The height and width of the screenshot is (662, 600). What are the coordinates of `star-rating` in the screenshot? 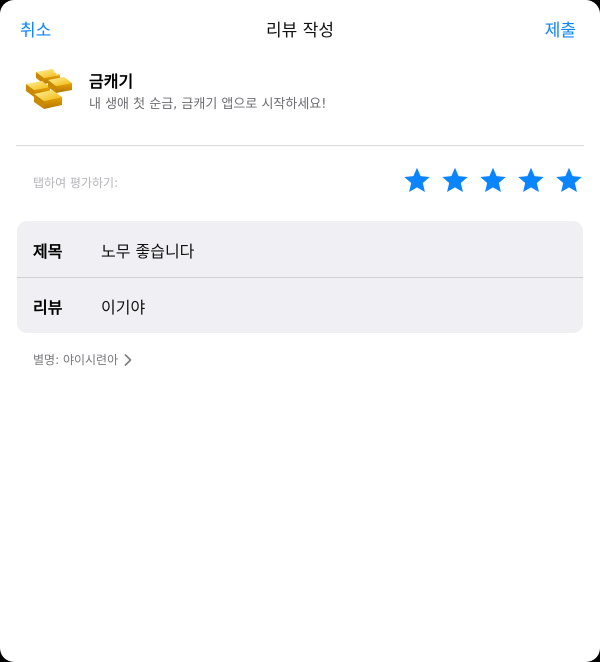 It's located at (493, 180).